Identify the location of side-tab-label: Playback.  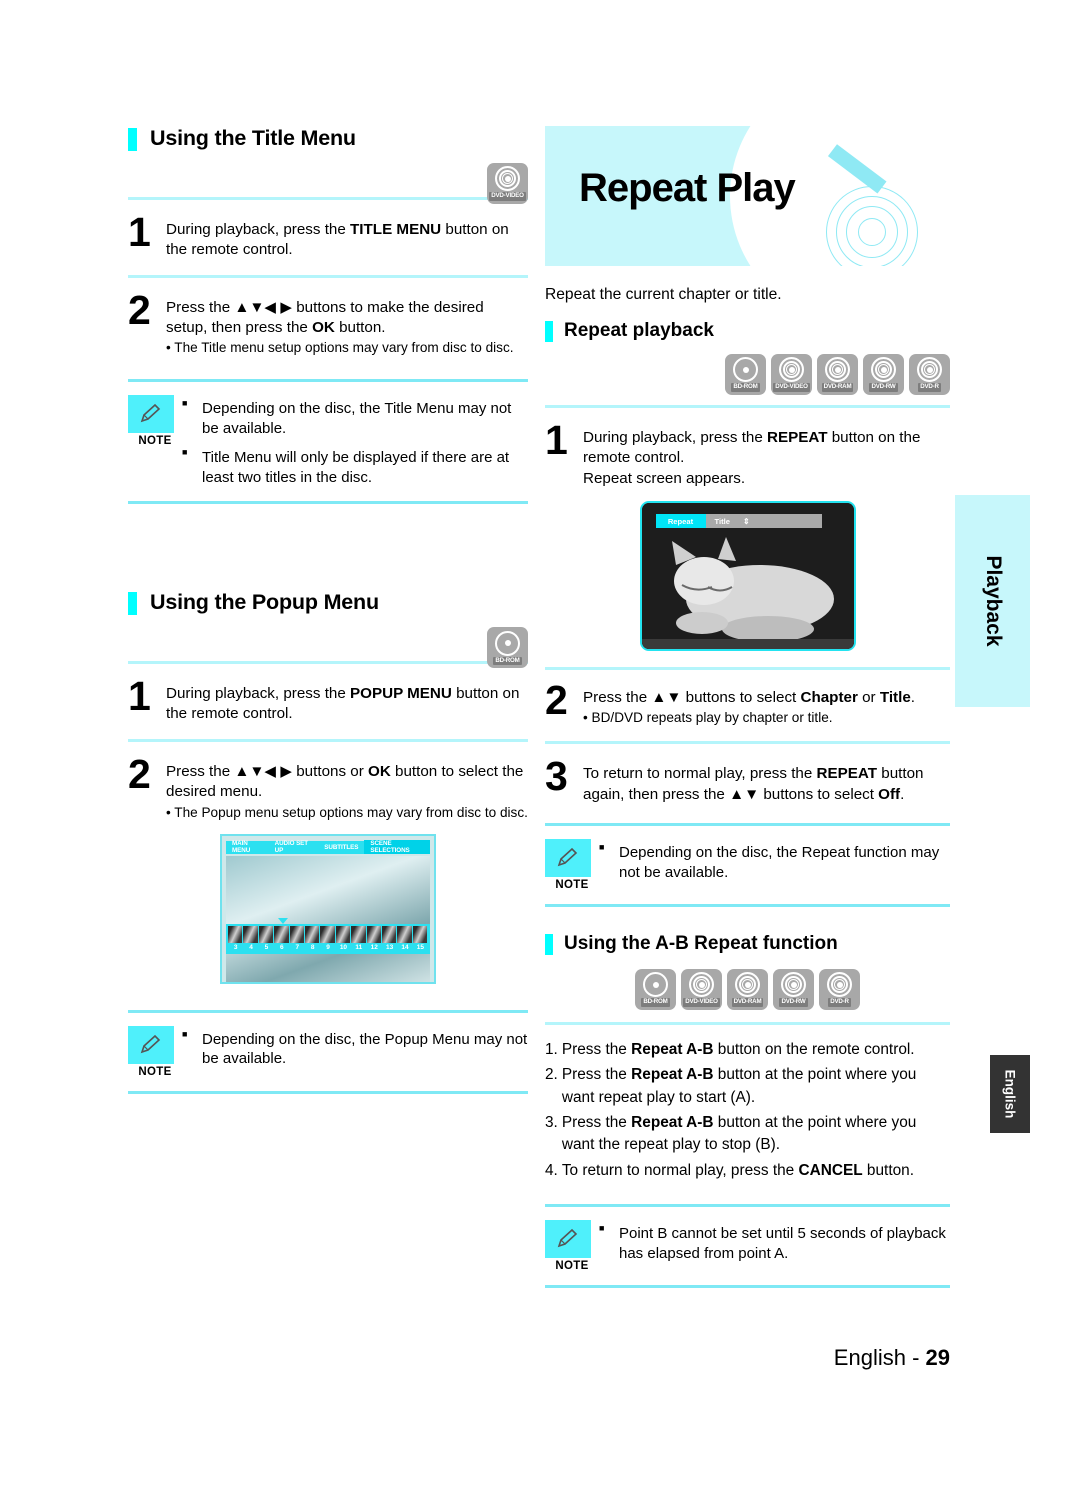
(993, 601).